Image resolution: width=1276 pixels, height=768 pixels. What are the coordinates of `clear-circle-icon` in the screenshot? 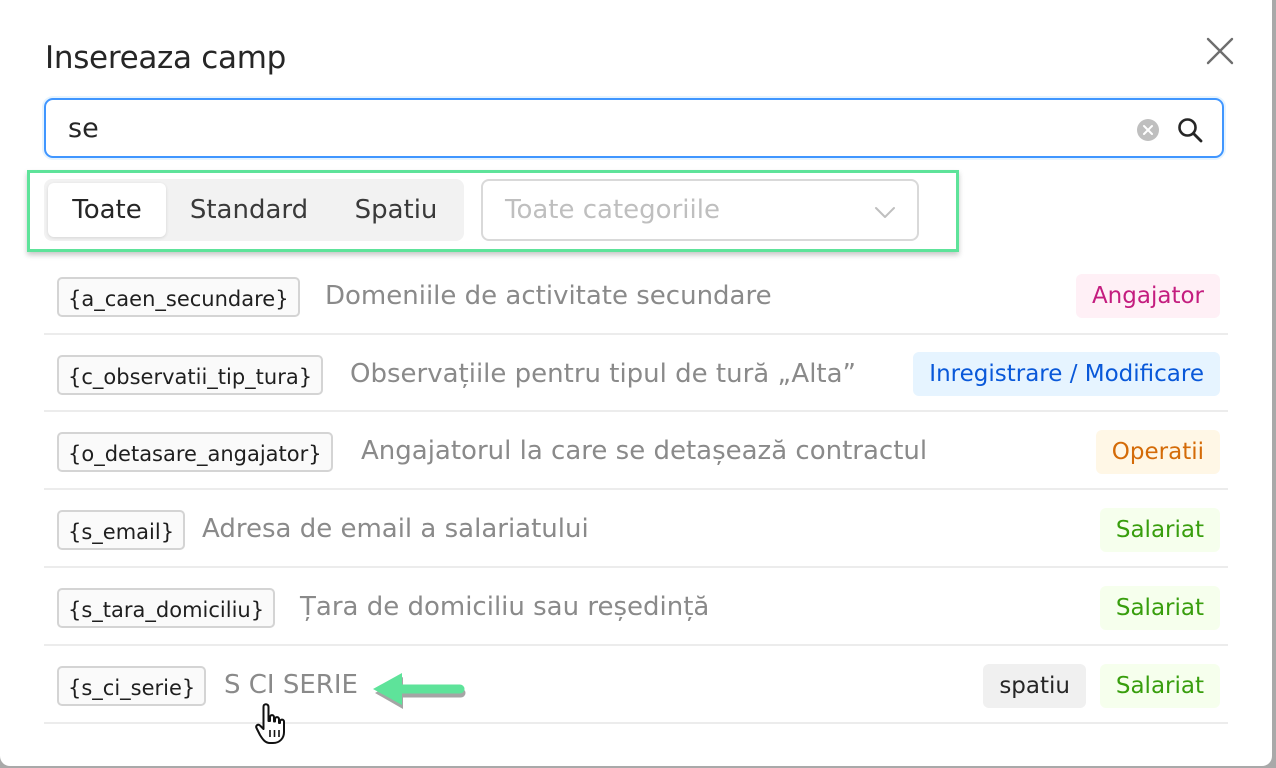 It's located at (1148, 130).